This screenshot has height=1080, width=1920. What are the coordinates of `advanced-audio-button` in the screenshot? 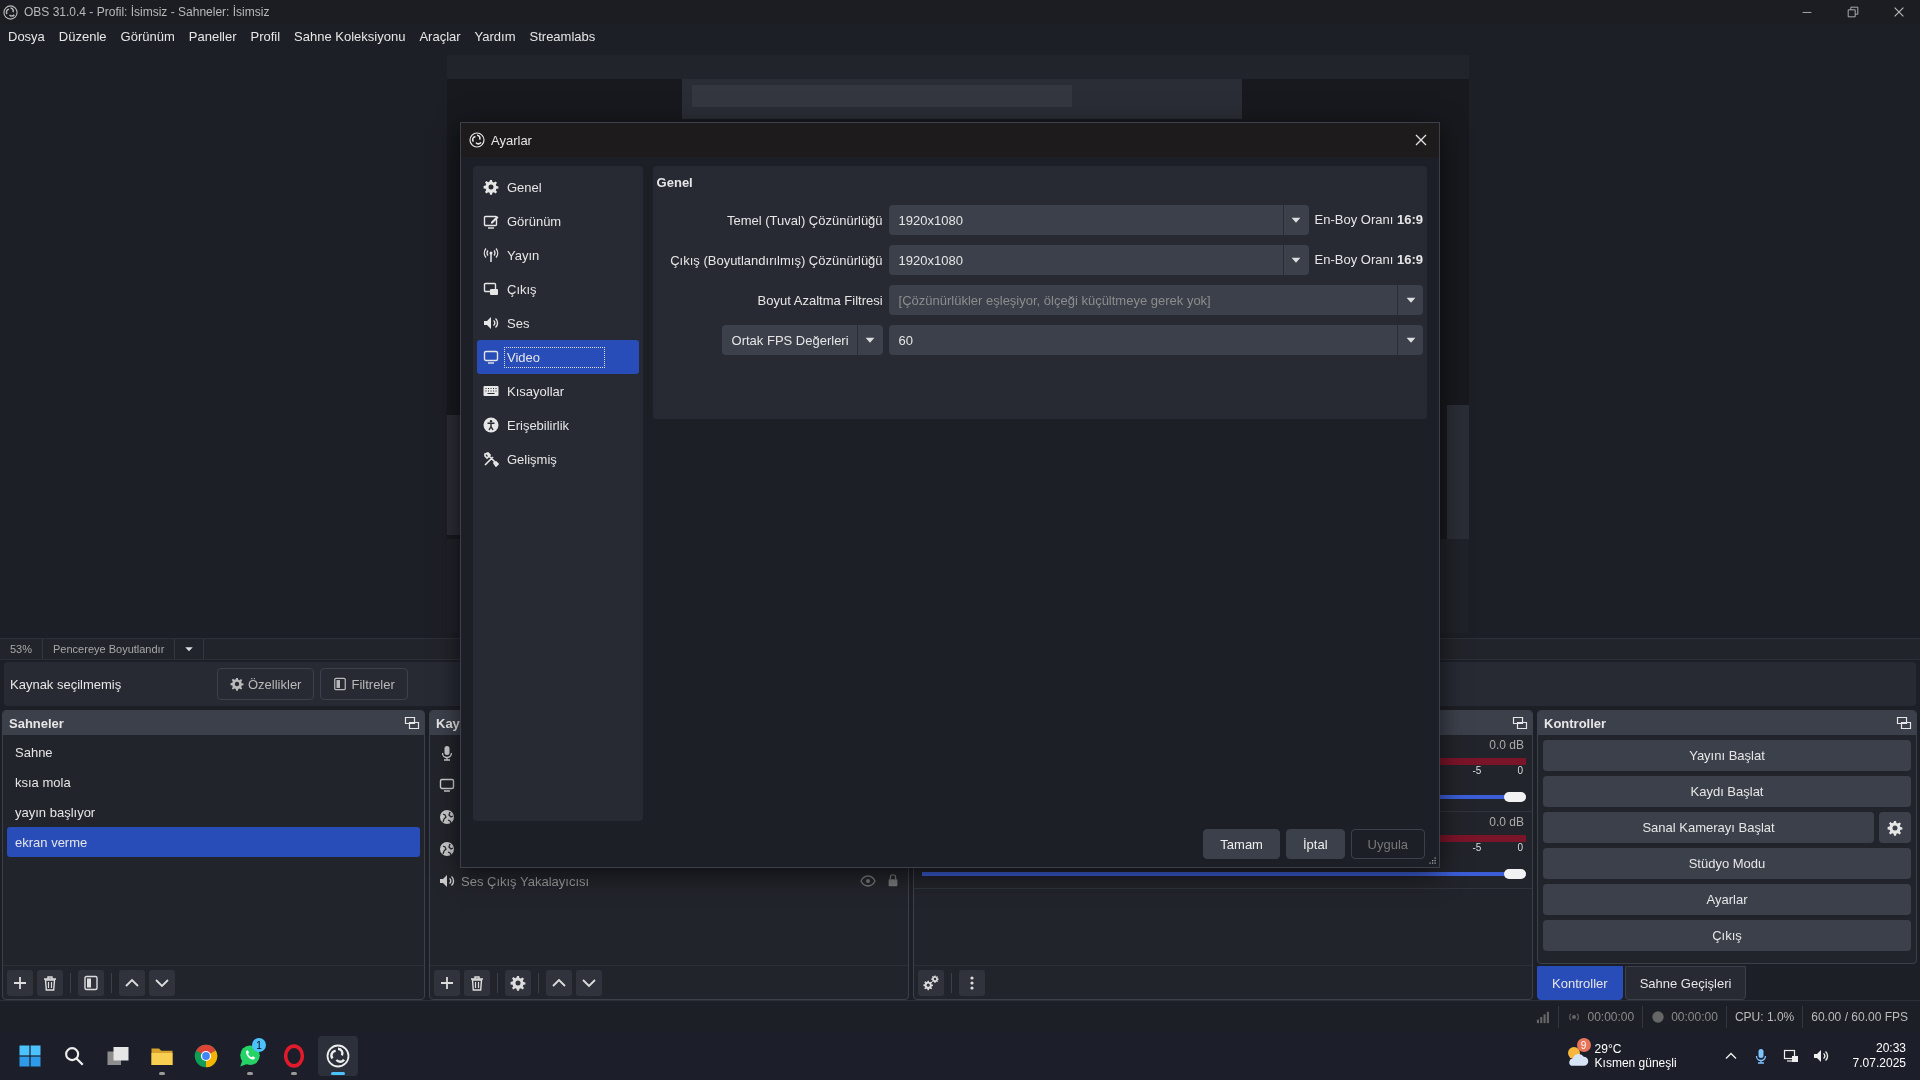 It's located at (931, 982).